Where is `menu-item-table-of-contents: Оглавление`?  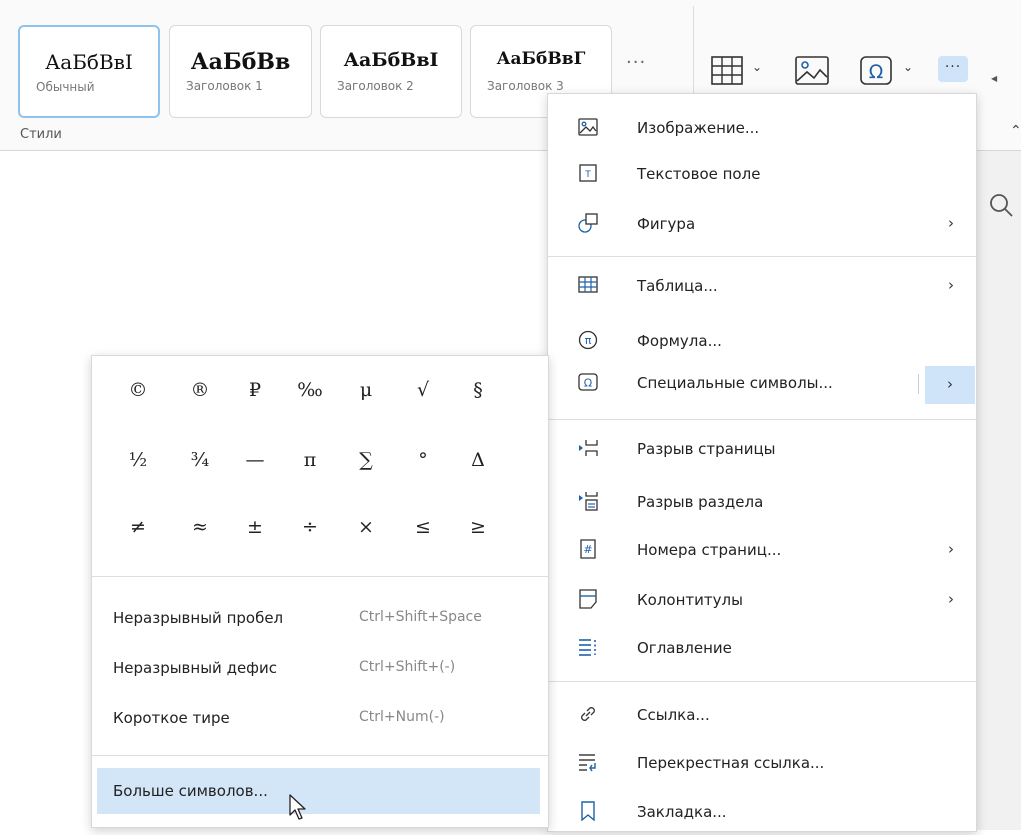
menu-item-table-of-contents: Оглавление is located at coordinates (762, 649).